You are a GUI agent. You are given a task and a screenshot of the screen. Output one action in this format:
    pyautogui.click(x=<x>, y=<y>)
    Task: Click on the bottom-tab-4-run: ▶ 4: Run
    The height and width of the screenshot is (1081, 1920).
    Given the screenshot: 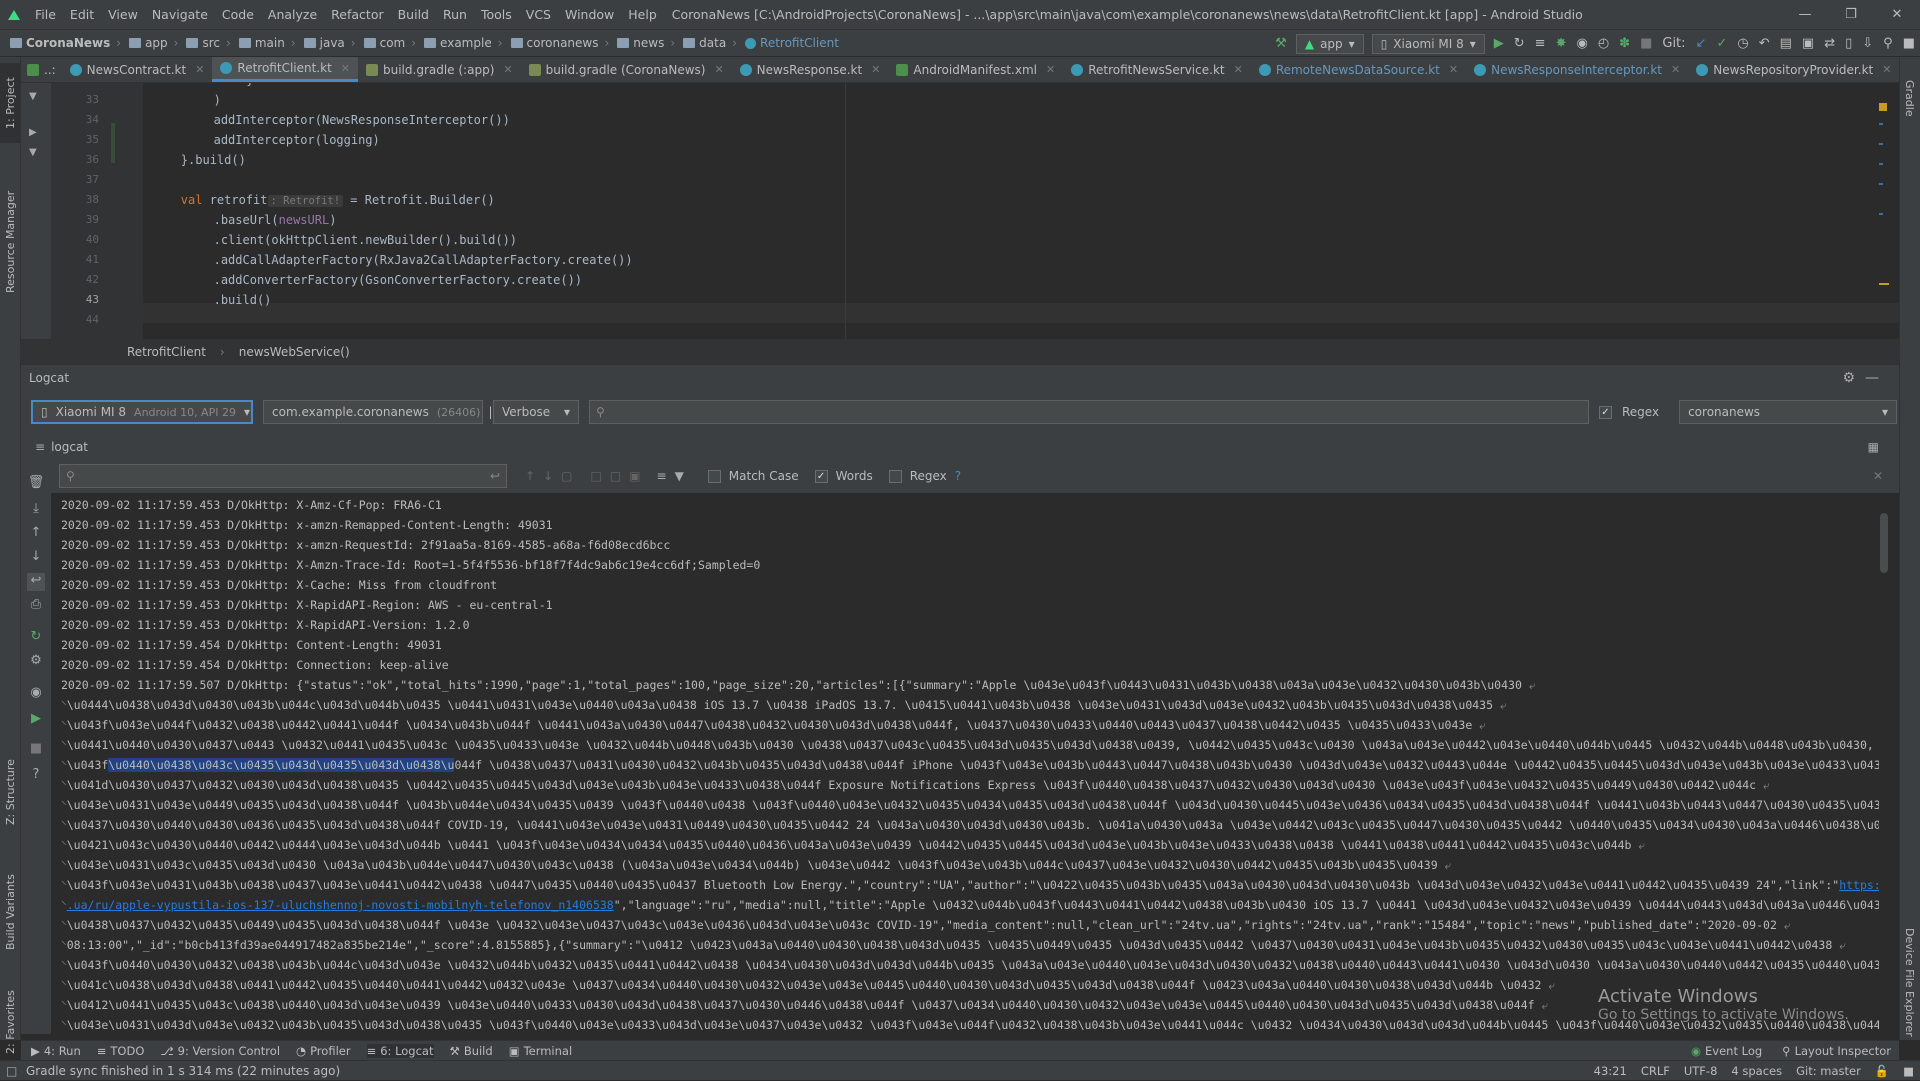 What is the action you would take?
    pyautogui.click(x=56, y=1051)
    